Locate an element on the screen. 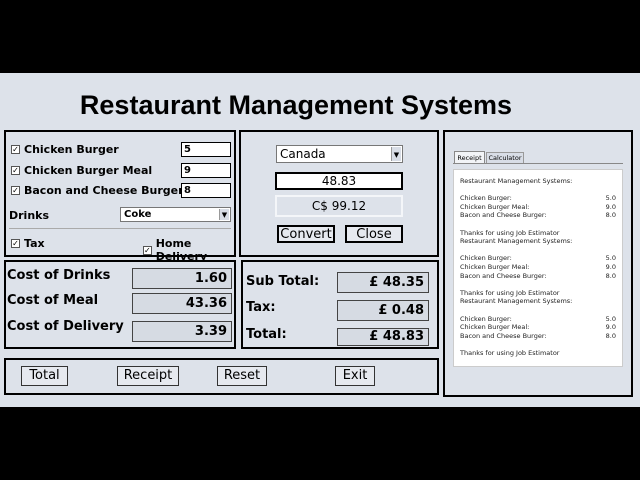 The width and height of the screenshot is (640, 480). page-title: Restaurant Management Systems is located at coordinates (296, 105).